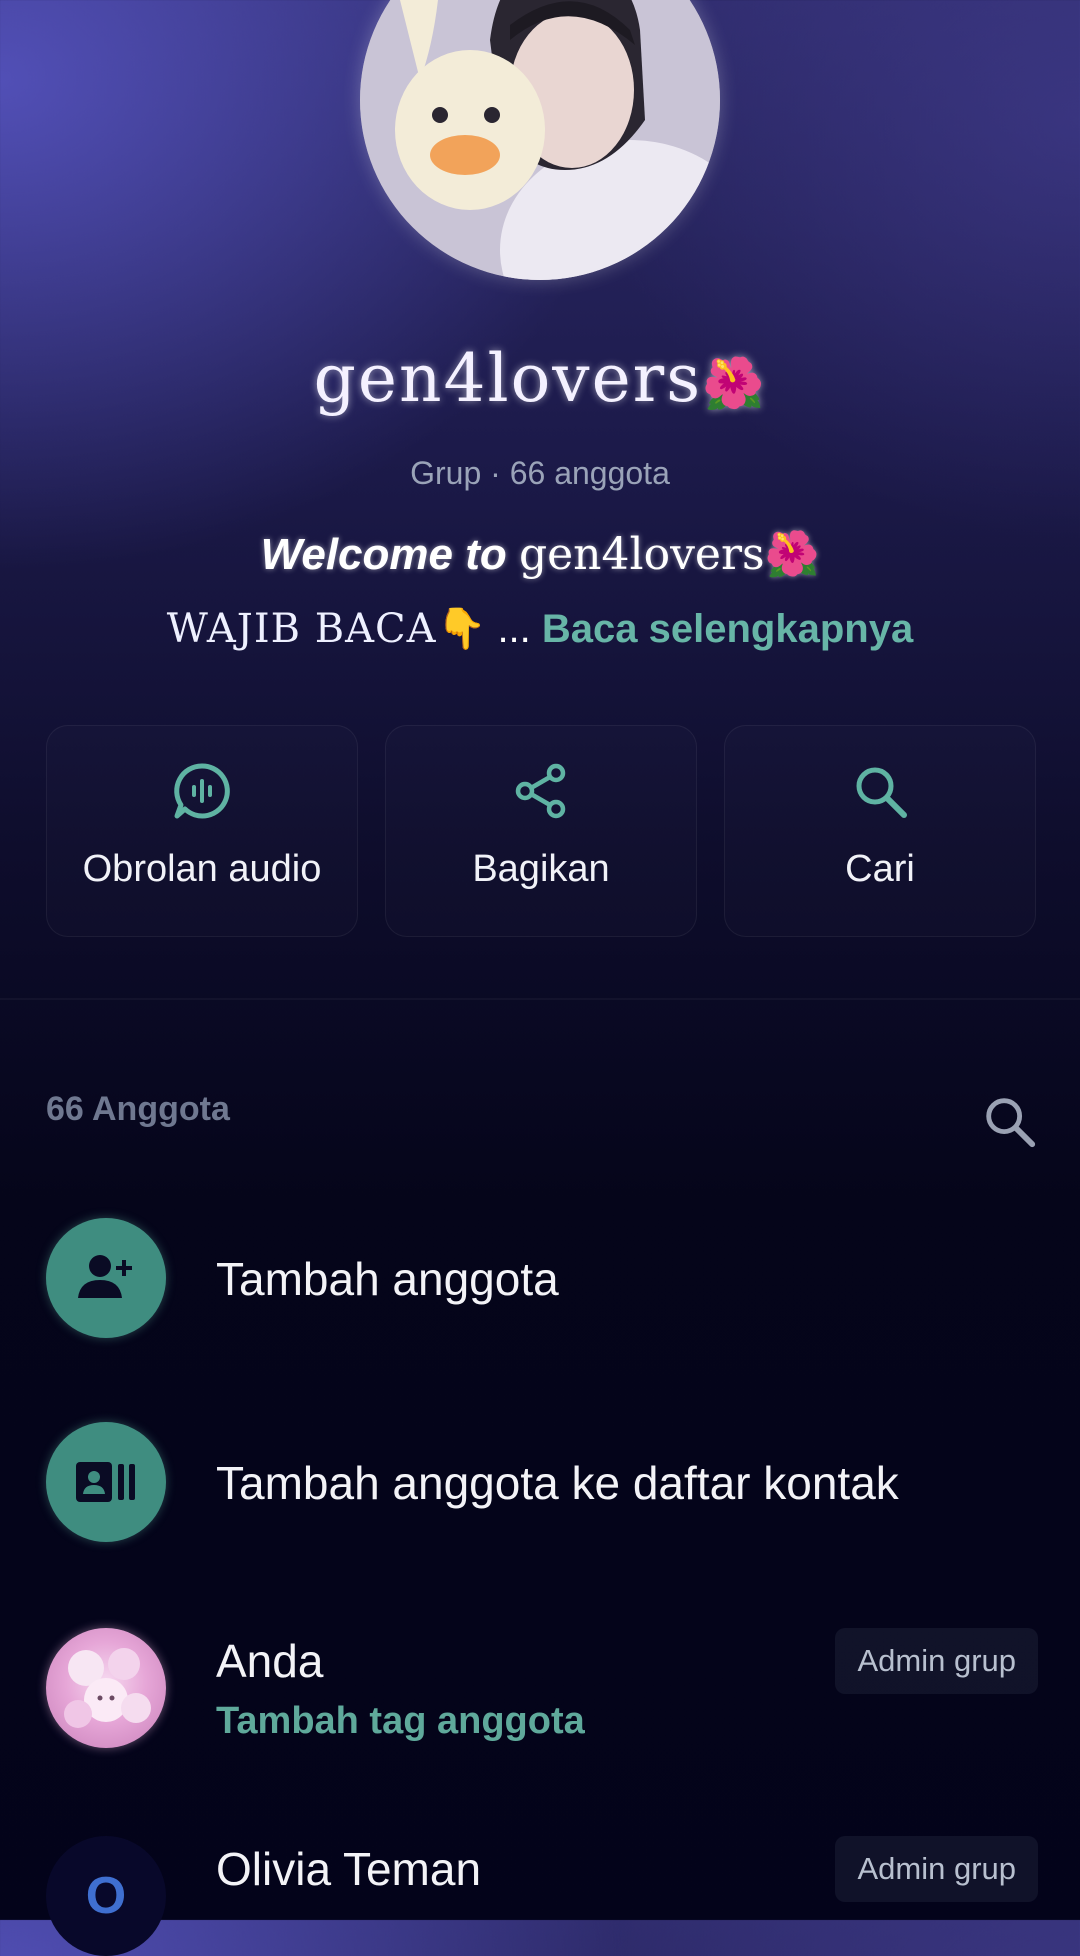  I want to click on audio-chat-icon, so click(202, 791).